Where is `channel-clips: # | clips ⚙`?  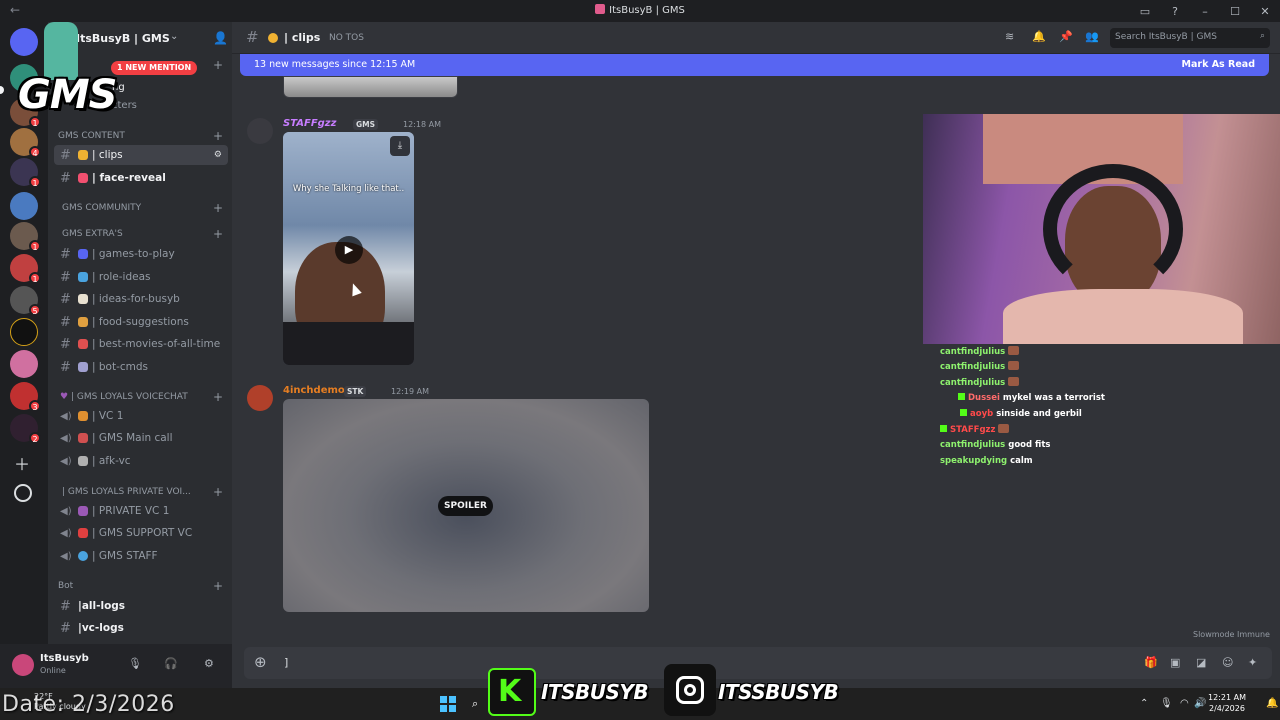
channel-clips: # | clips ⚙ is located at coordinates (141, 155).